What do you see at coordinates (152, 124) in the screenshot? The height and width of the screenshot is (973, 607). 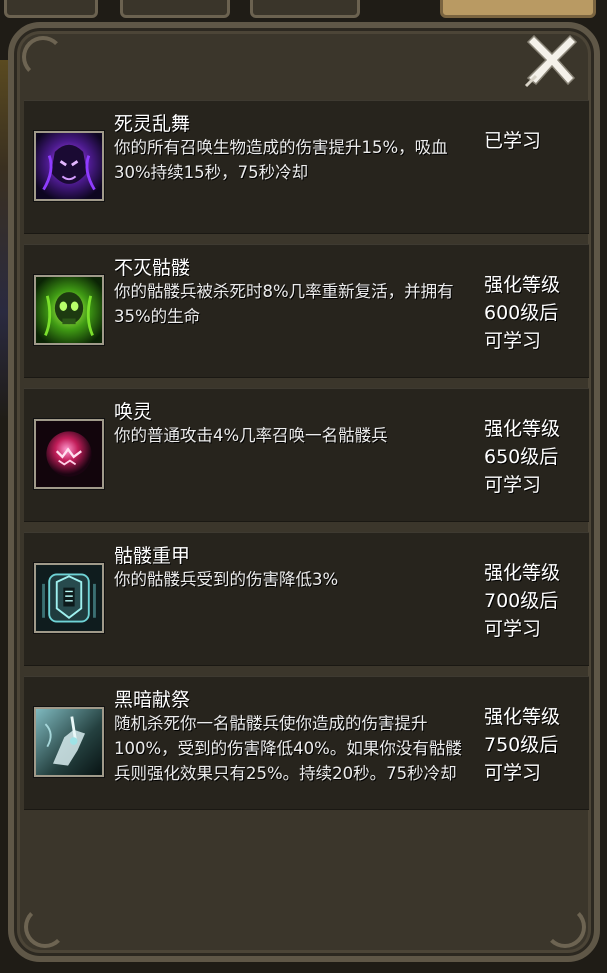 I see `skill-name: 死灵乱舞` at bounding box center [152, 124].